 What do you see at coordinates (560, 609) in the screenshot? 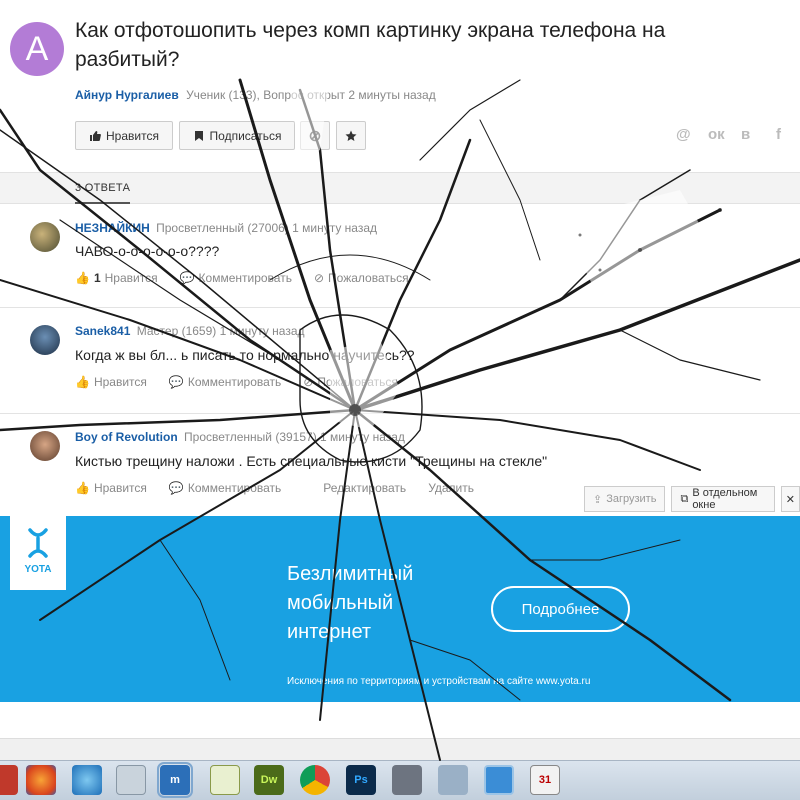
I see `ad-more-button: Подробнее` at bounding box center [560, 609].